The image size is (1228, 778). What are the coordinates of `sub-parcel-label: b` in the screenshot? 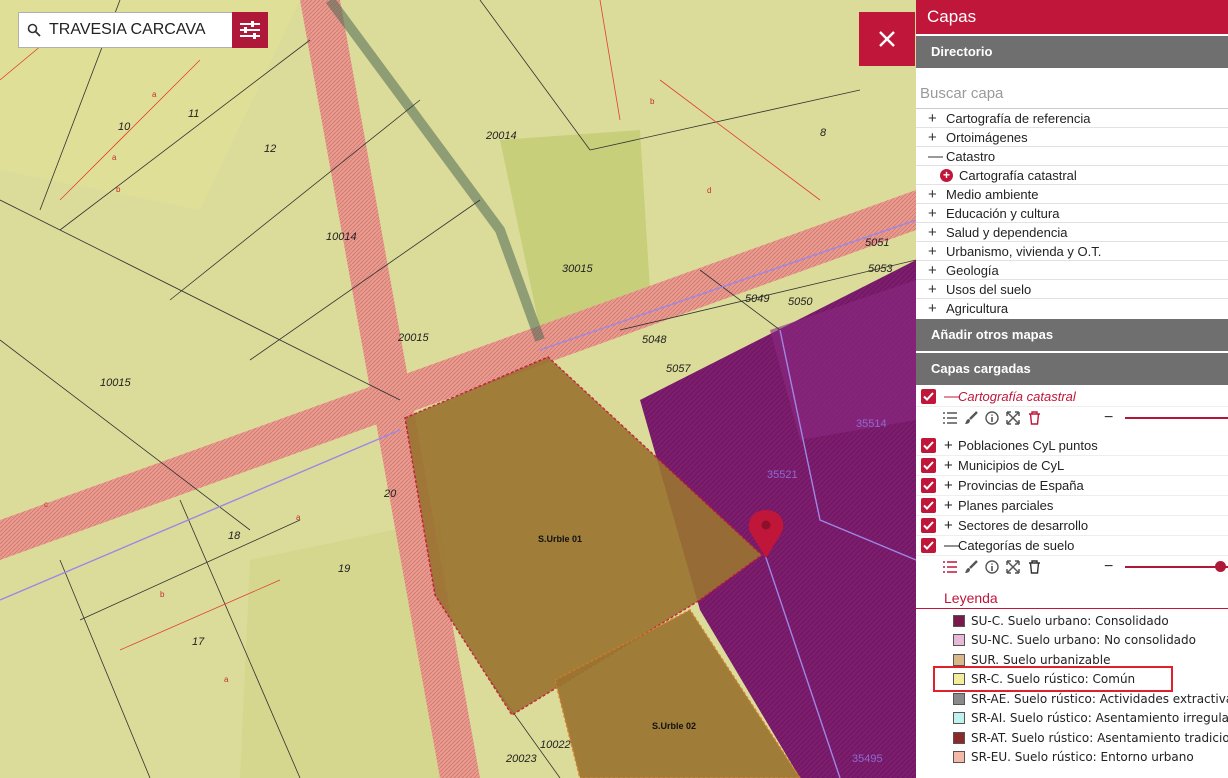 It's located at (652, 101).